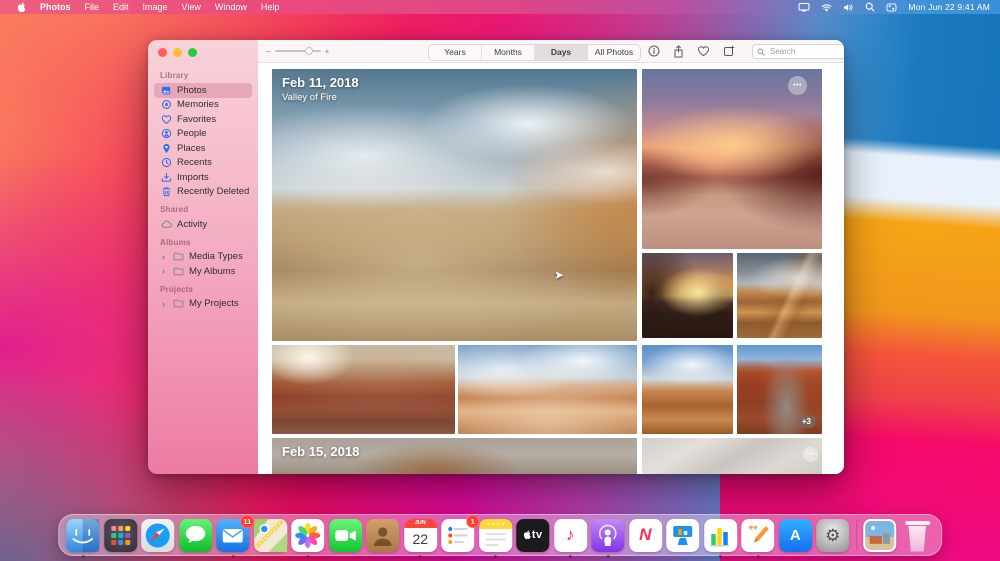  I want to click on display-icon, so click(804, 7).